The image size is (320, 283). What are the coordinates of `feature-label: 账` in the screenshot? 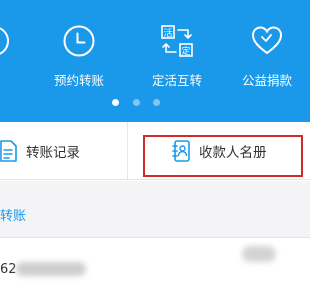 It's located at (17, 79).